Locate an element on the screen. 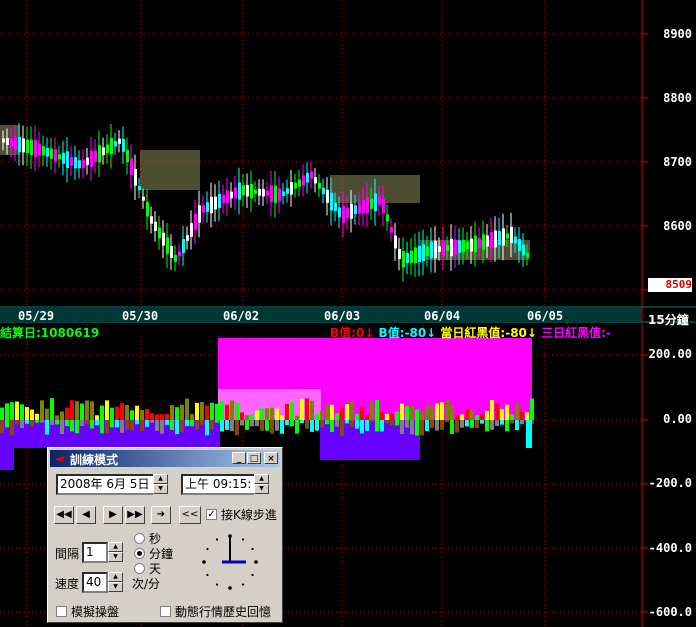  radio-minutes is located at coordinates (139, 553).